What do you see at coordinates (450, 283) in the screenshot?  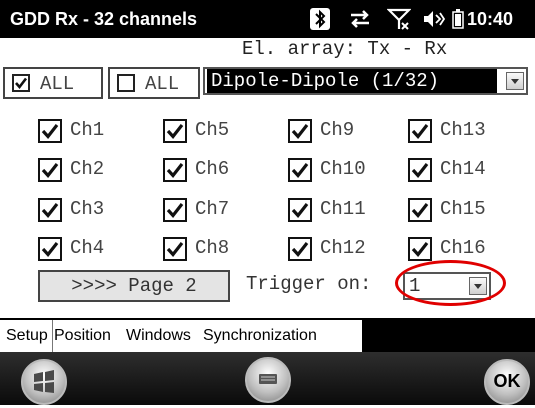 I see `highlight-circle` at bounding box center [450, 283].